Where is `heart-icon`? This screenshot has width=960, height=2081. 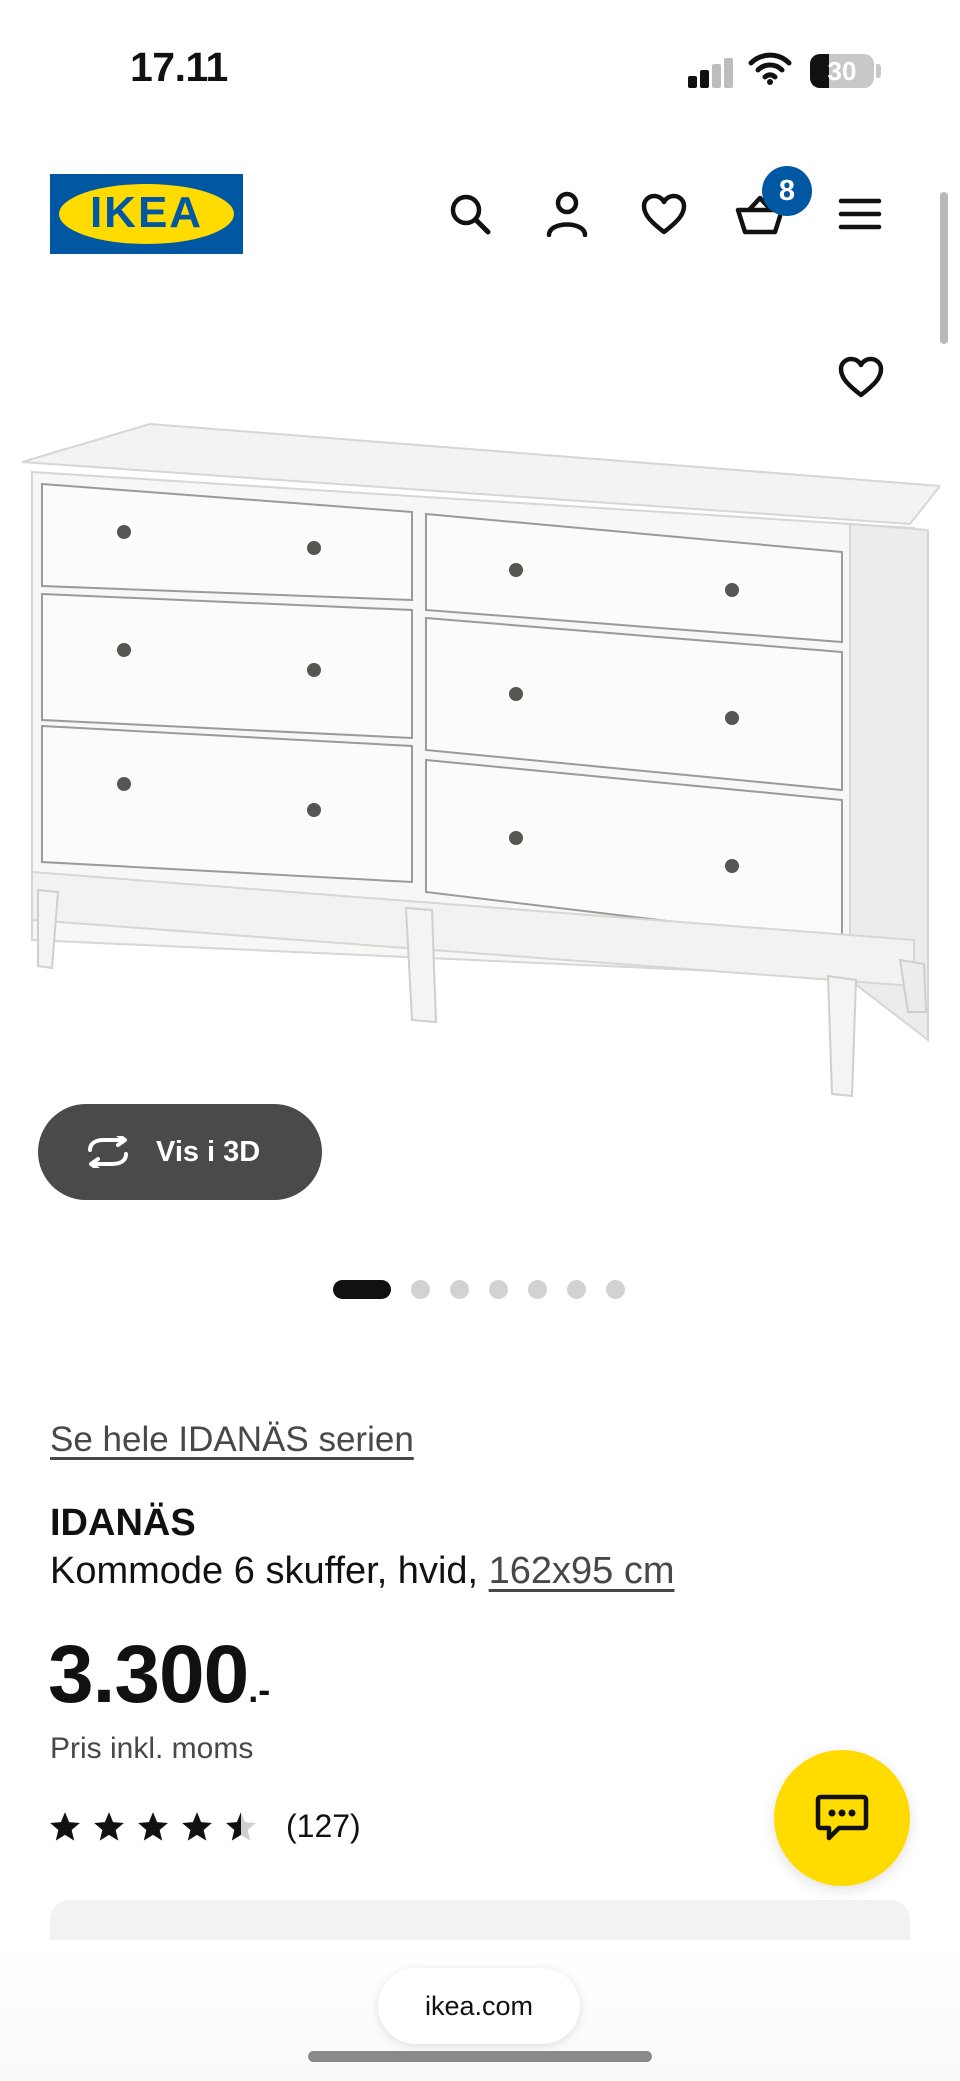
heart-icon is located at coordinates (664, 214).